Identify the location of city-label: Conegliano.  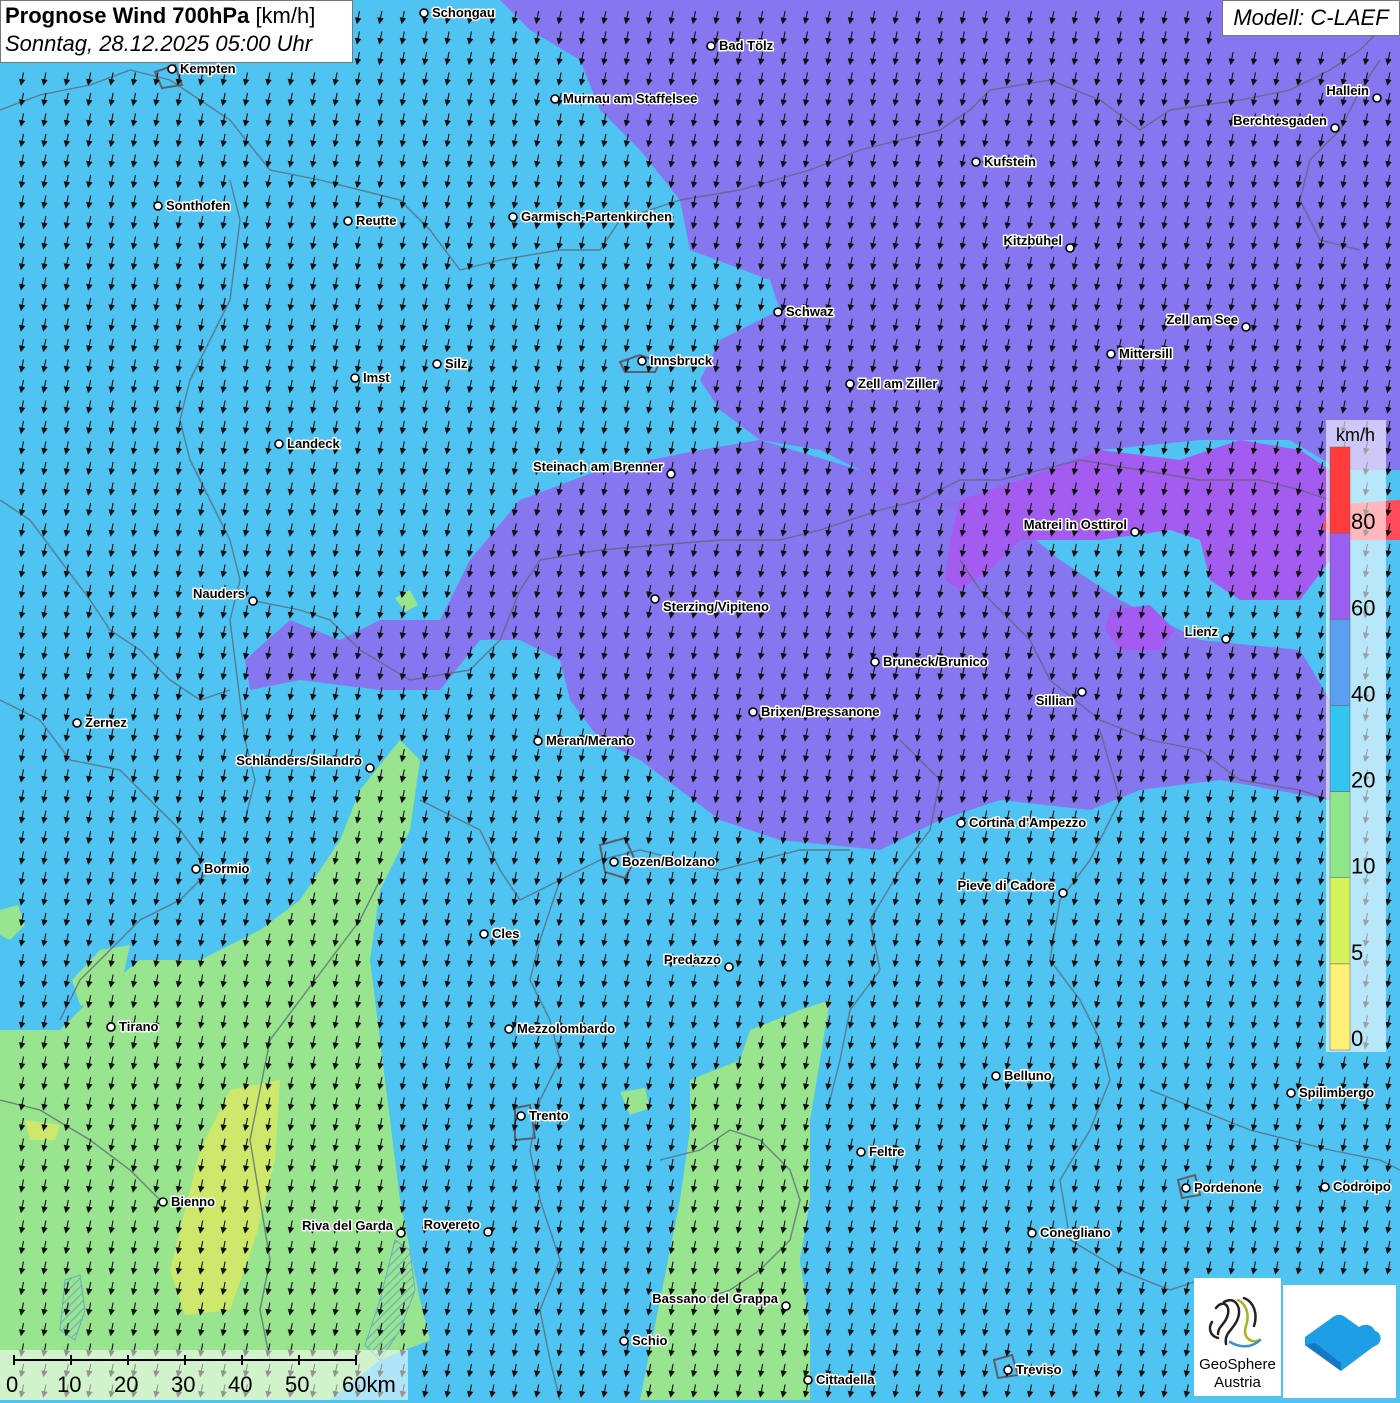
(1075, 1232).